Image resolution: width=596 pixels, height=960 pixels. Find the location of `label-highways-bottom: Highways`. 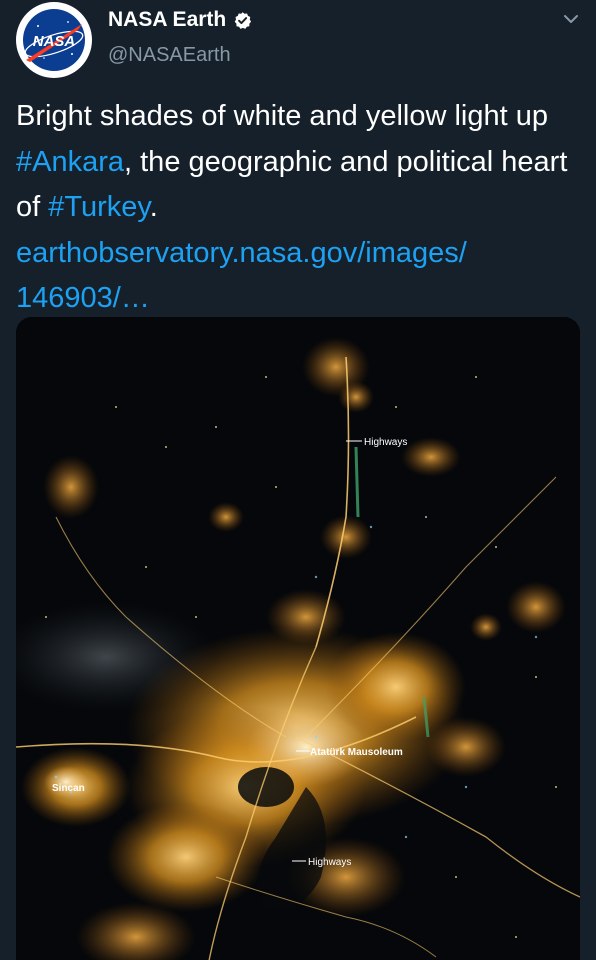

label-highways-bottom: Highways is located at coordinates (329, 862).